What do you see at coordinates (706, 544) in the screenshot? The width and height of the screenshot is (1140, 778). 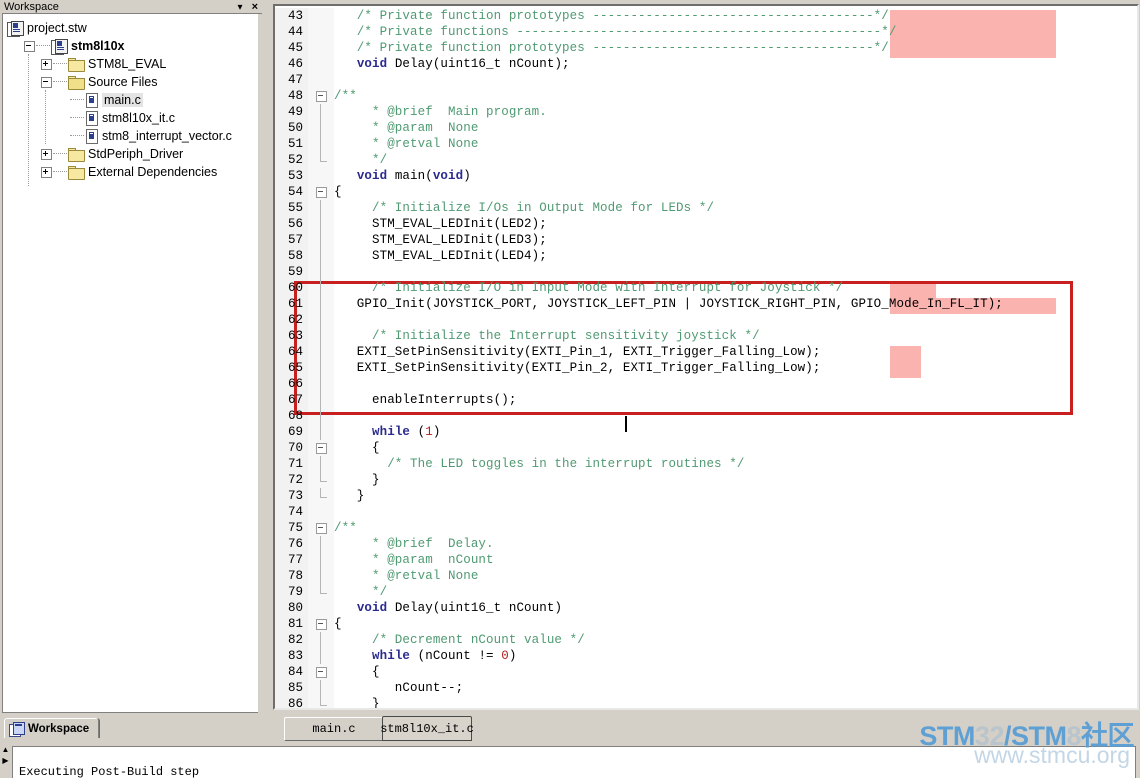 I see `code-line: 76 * @brief Delay.` at bounding box center [706, 544].